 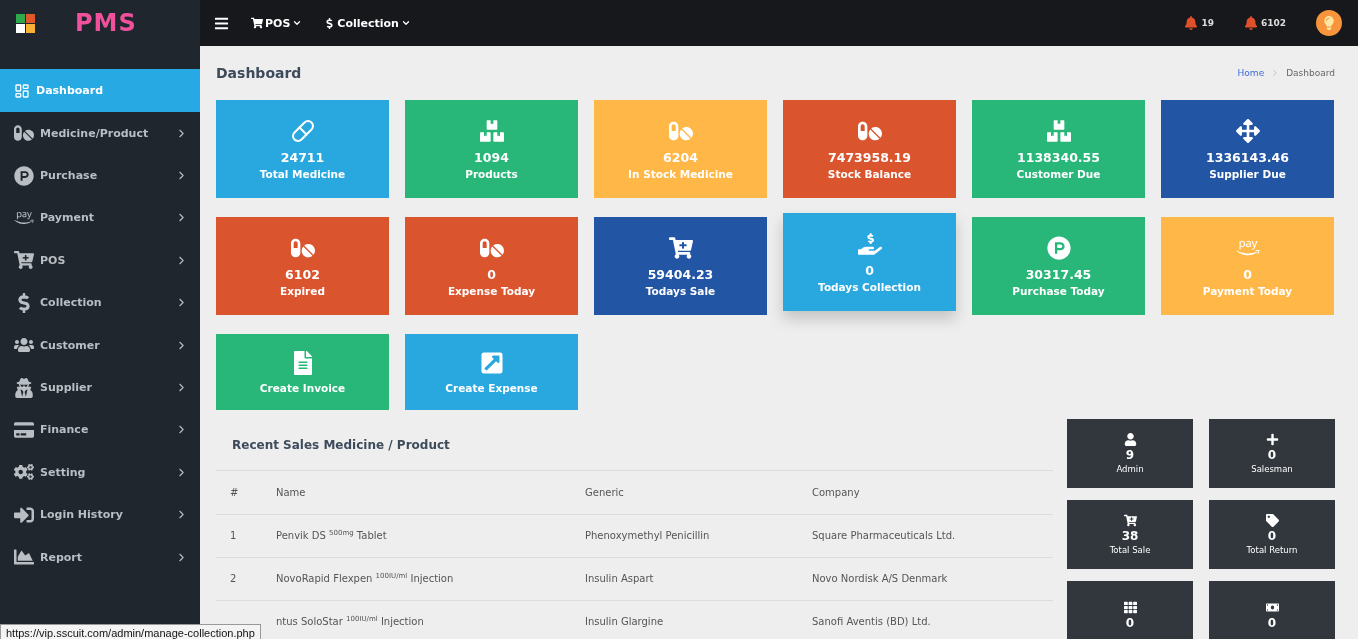 I want to click on avatar, so click(x=1329, y=23).